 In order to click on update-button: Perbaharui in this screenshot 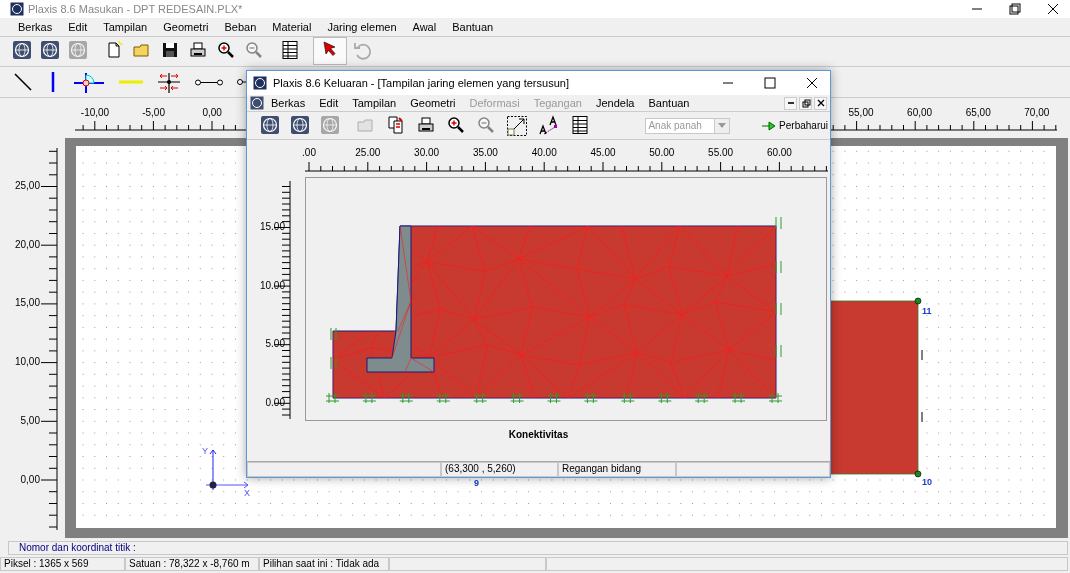, I will do `click(795, 125)`.